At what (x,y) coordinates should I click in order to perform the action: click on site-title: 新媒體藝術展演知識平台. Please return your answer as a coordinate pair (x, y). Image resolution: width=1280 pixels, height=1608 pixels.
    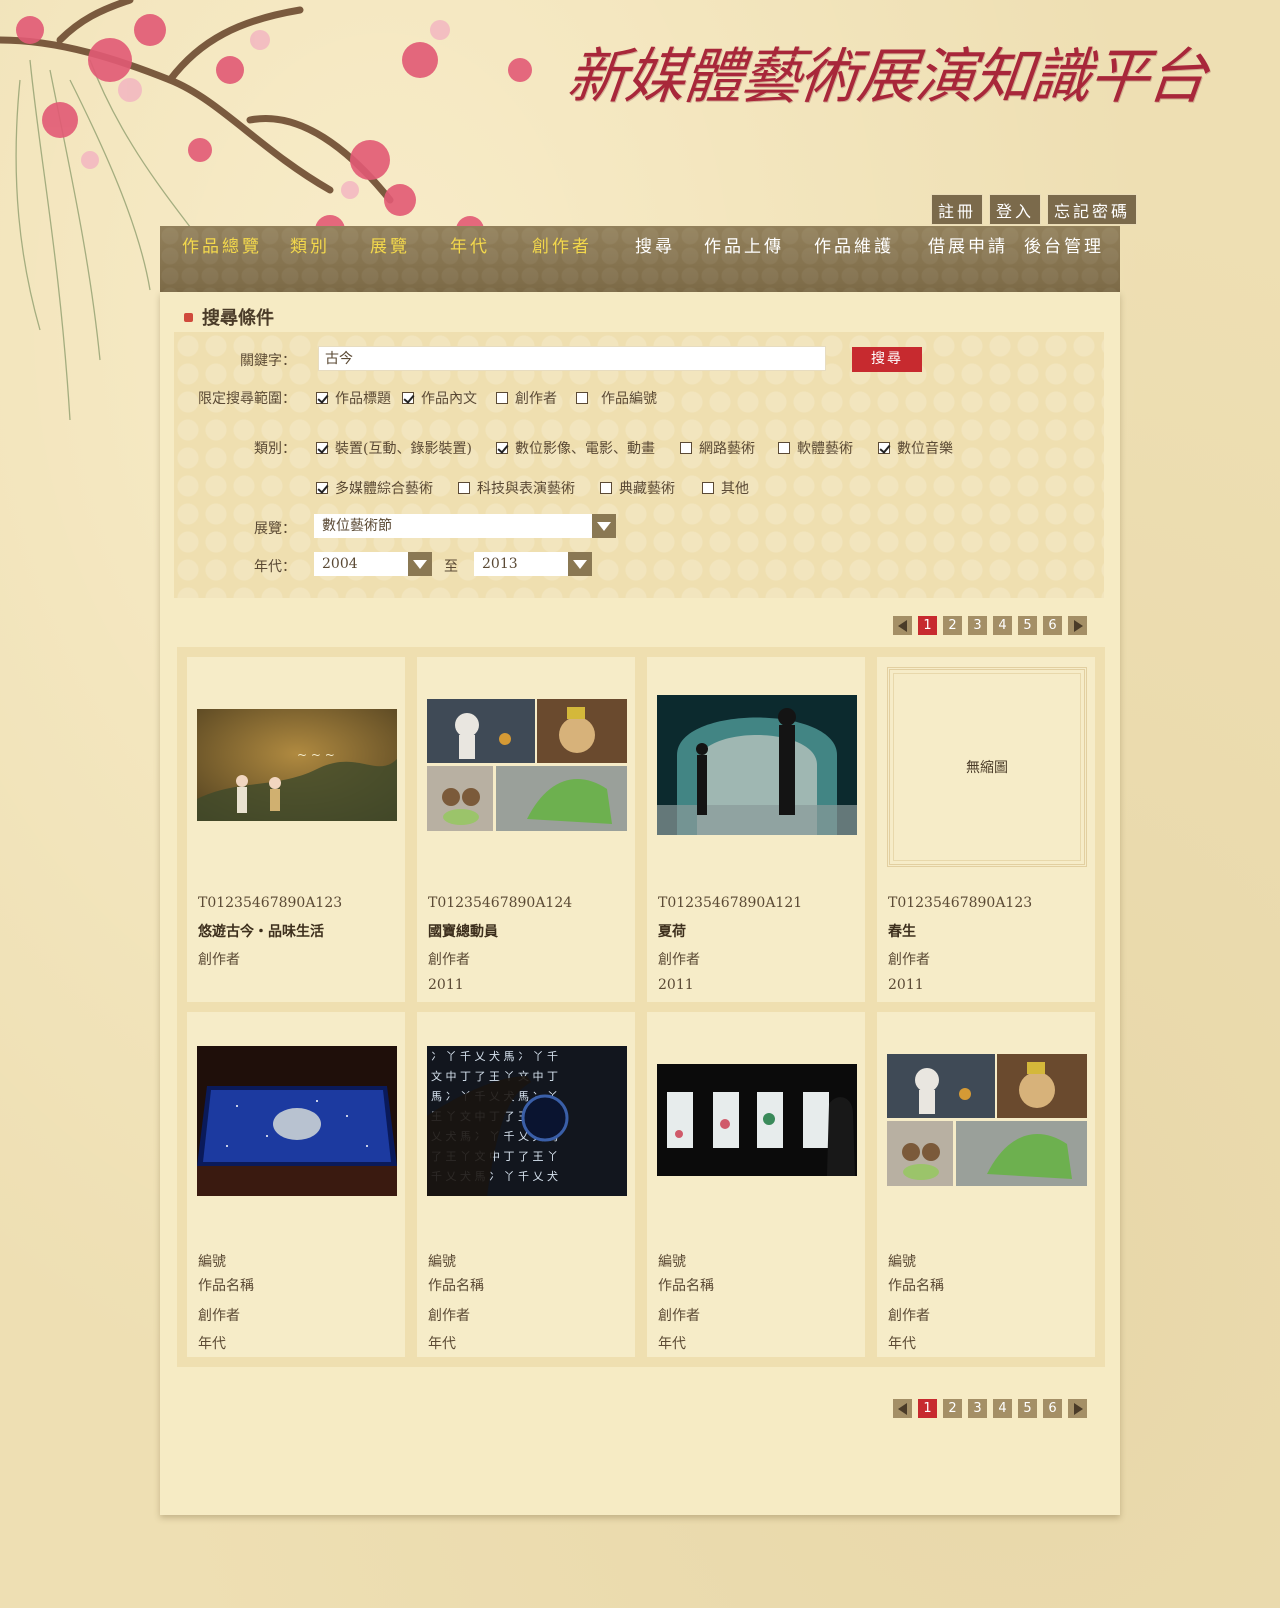
    Looking at the image, I should click on (886, 71).